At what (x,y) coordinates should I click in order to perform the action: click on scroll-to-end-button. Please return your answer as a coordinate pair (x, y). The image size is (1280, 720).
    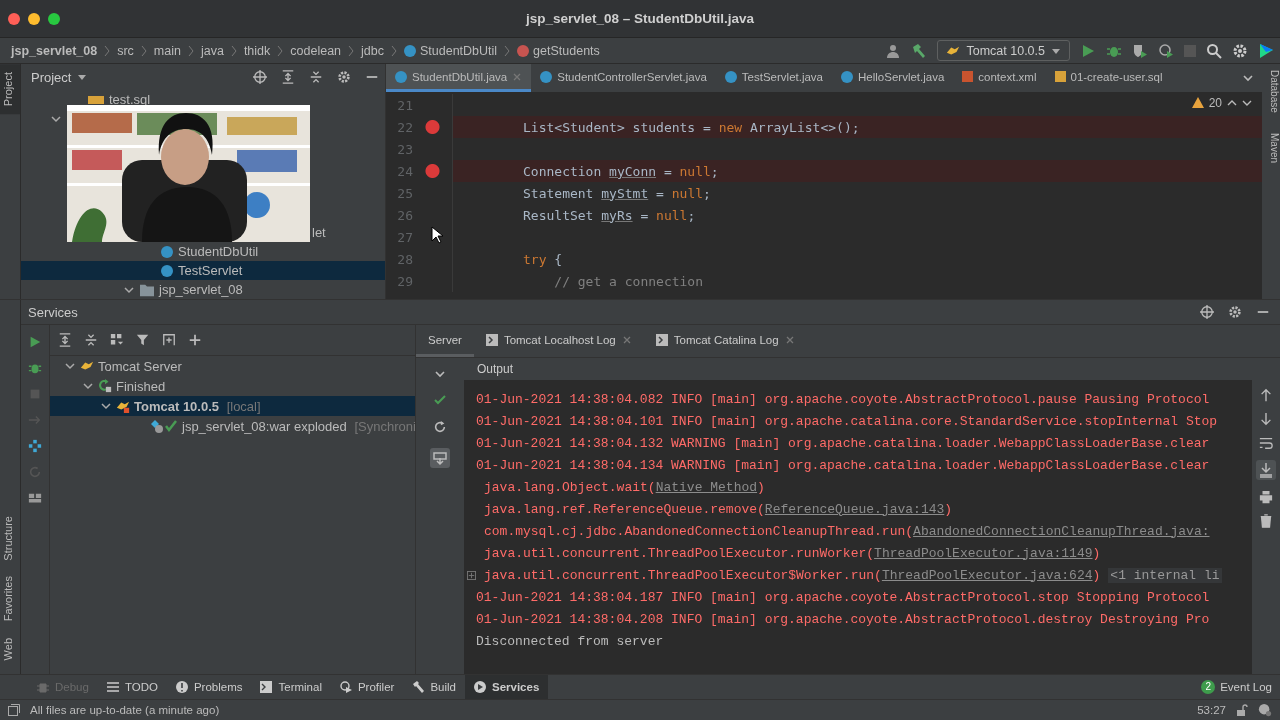
    Looking at the image, I should click on (1266, 470).